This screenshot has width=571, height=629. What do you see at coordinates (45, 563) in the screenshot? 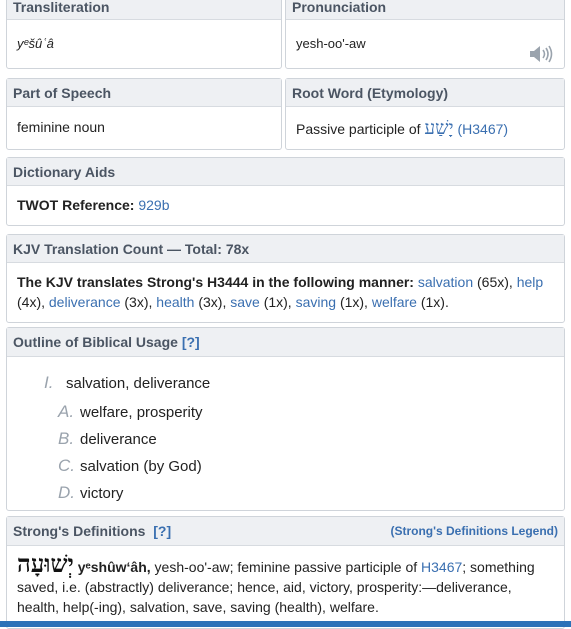
I see `strongs-hebrew-word: יְשׁוּעָה` at bounding box center [45, 563].